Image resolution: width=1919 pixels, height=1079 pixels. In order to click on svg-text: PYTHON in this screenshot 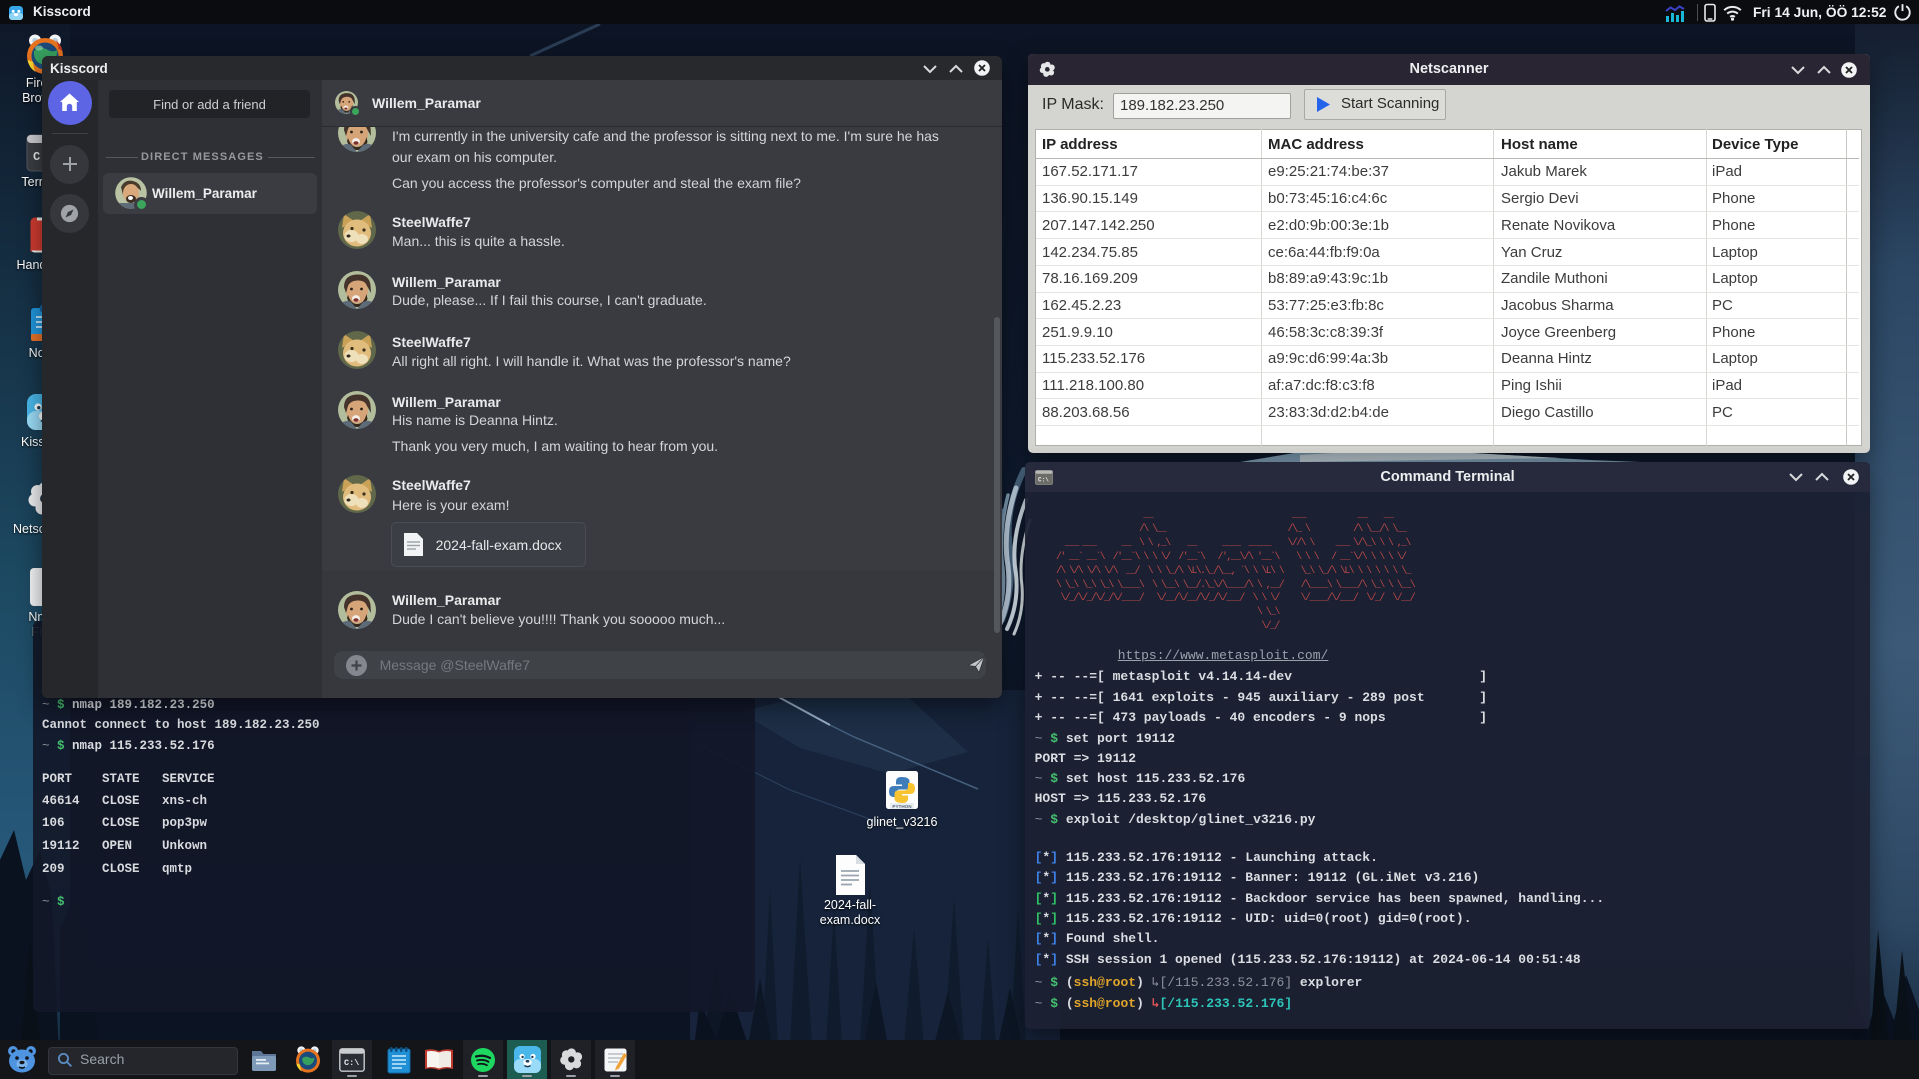, I will do `click(902, 806)`.